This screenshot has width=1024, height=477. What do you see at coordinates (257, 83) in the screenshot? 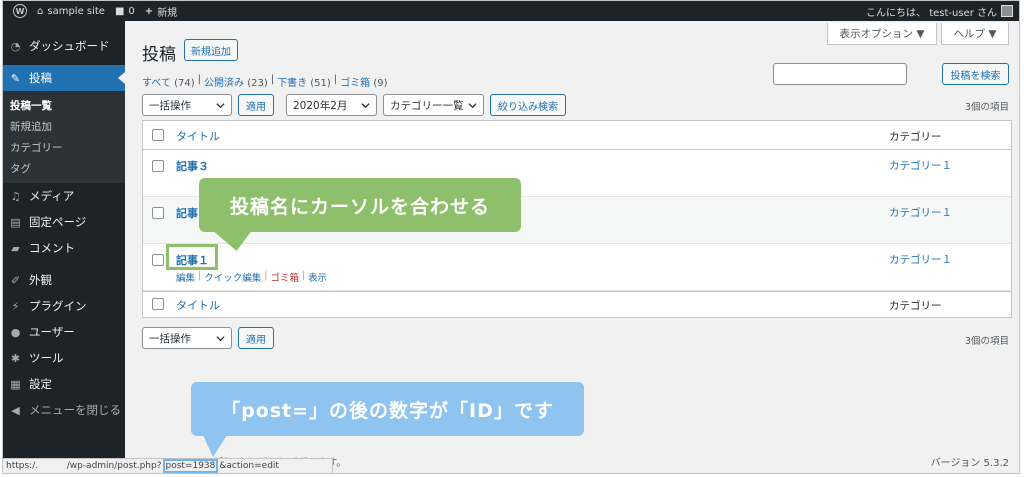
I see `filter-published-count: (23)` at bounding box center [257, 83].